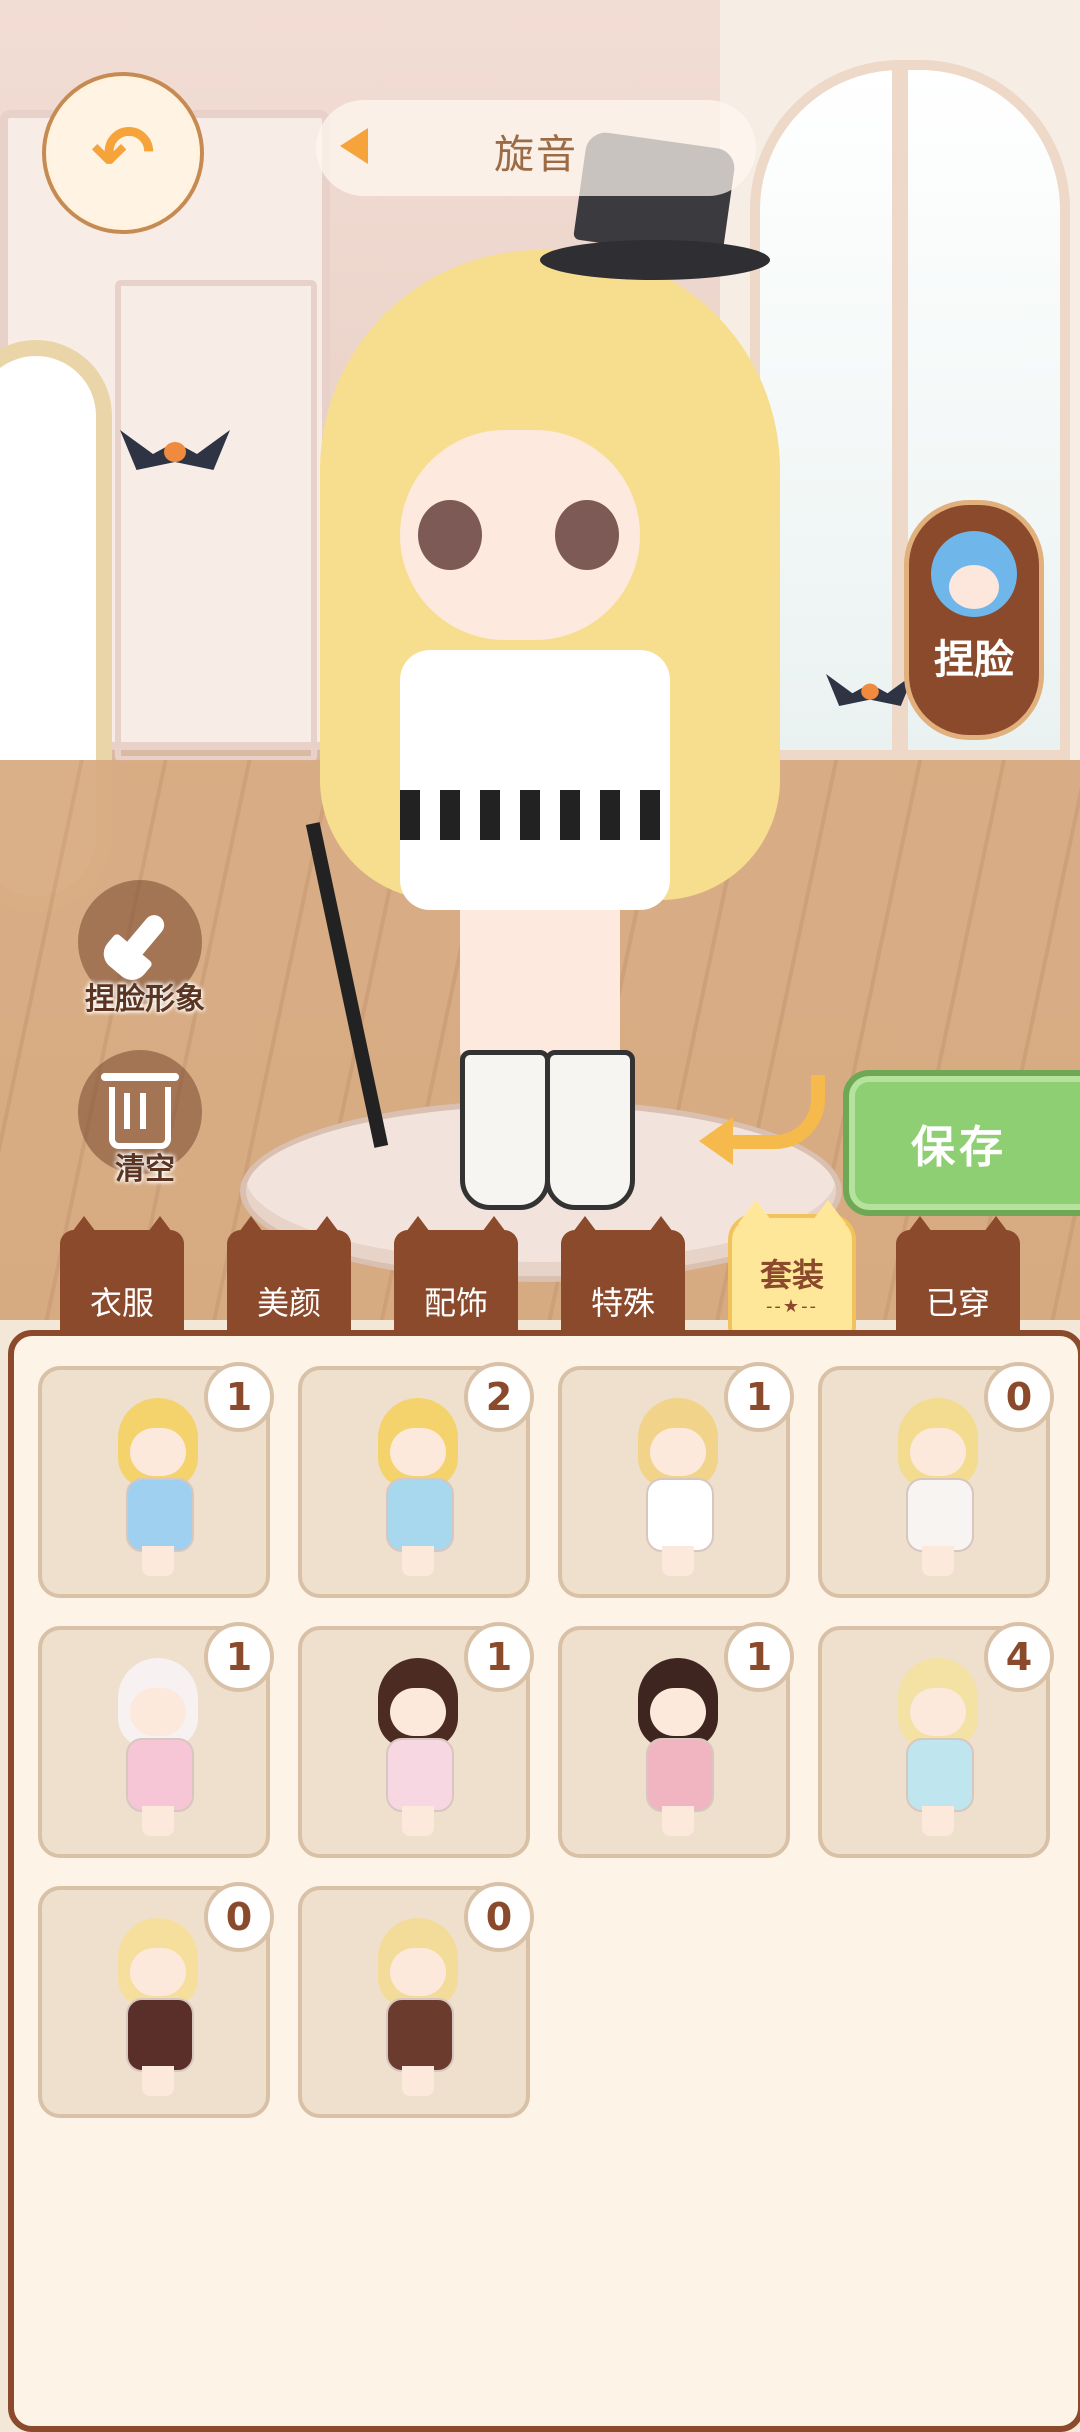  Describe the element at coordinates (535, 815) in the screenshot. I see `checkered-sash` at that location.